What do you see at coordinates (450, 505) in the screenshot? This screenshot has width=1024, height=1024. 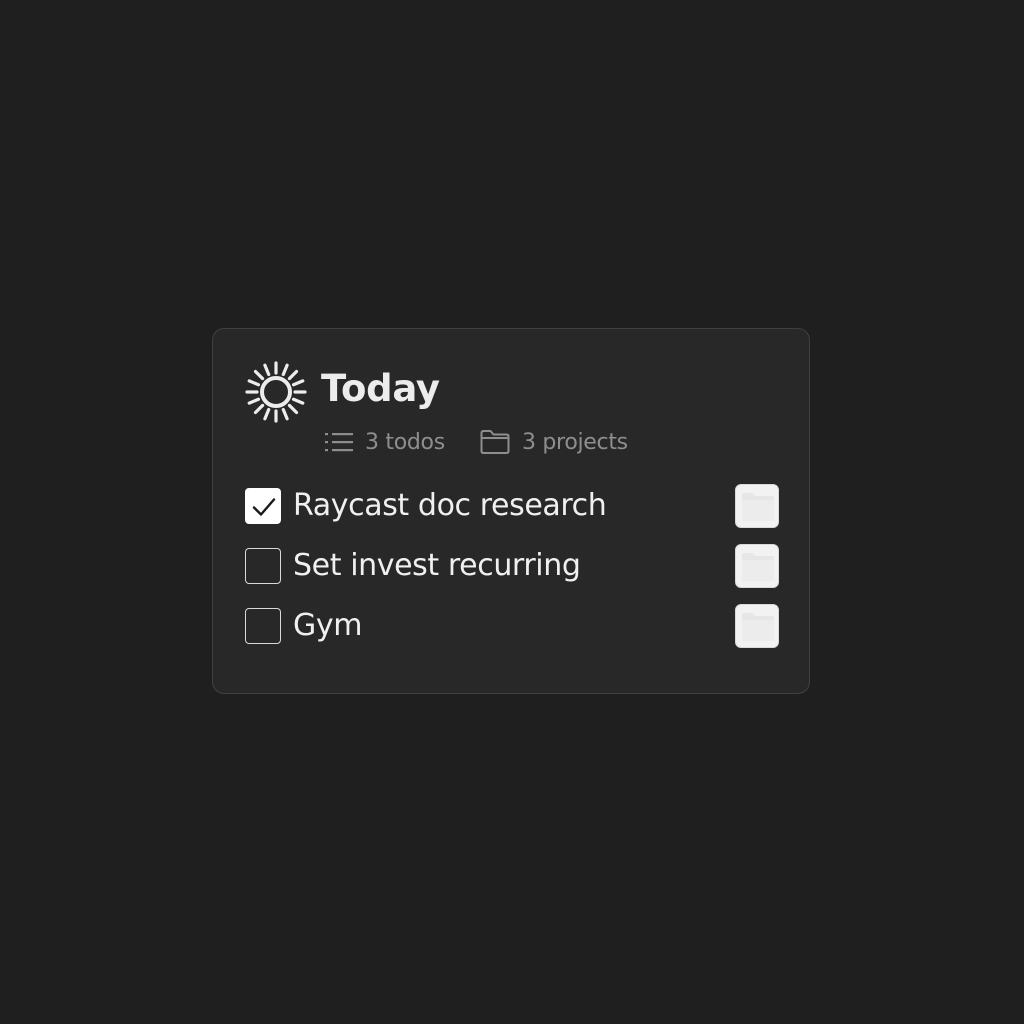 I see `todo-label: Raycast doc research` at bounding box center [450, 505].